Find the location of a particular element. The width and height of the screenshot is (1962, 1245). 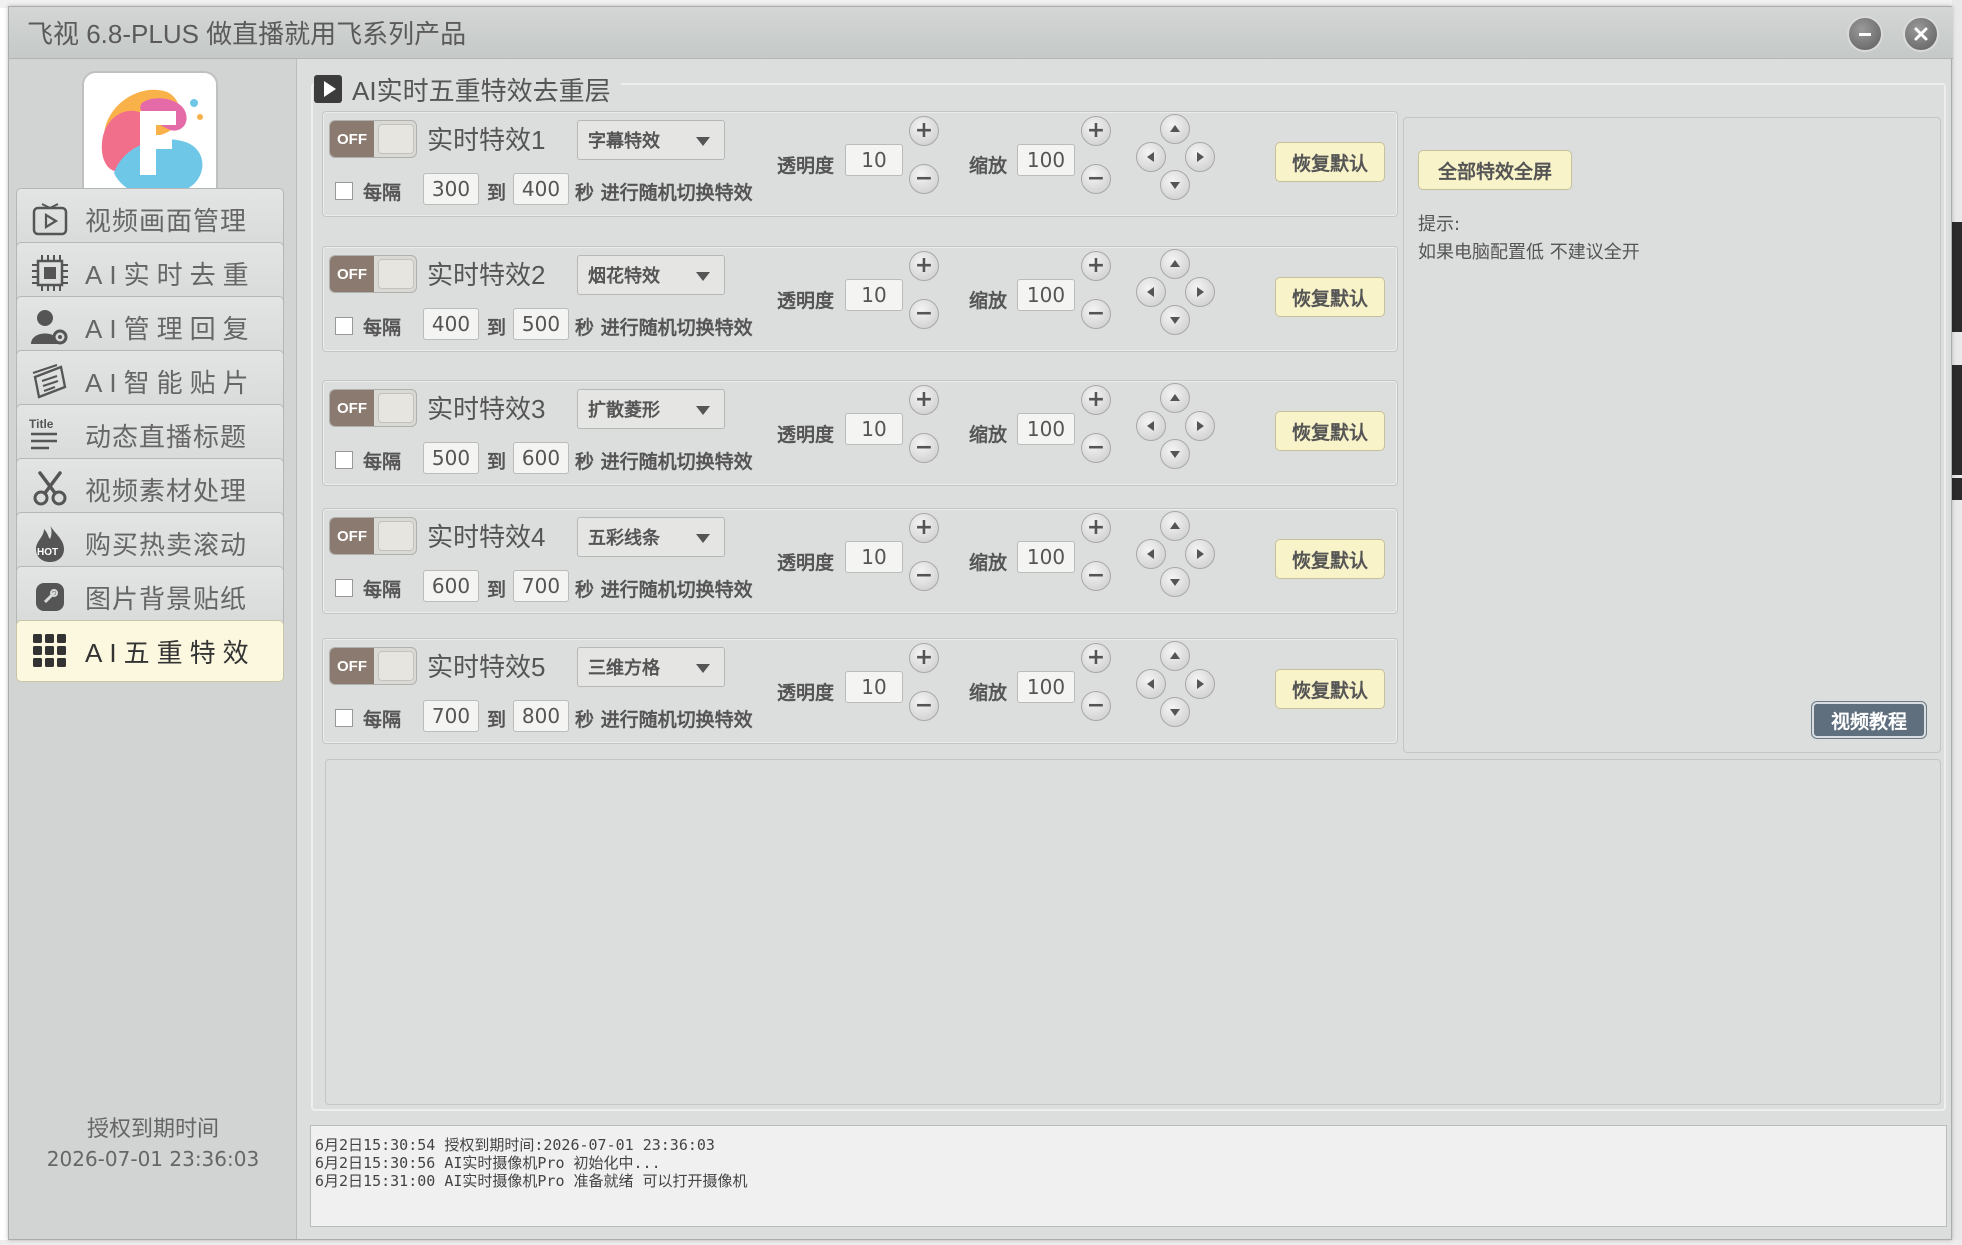

interval-from-field: 500 is located at coordinates (451, 458).